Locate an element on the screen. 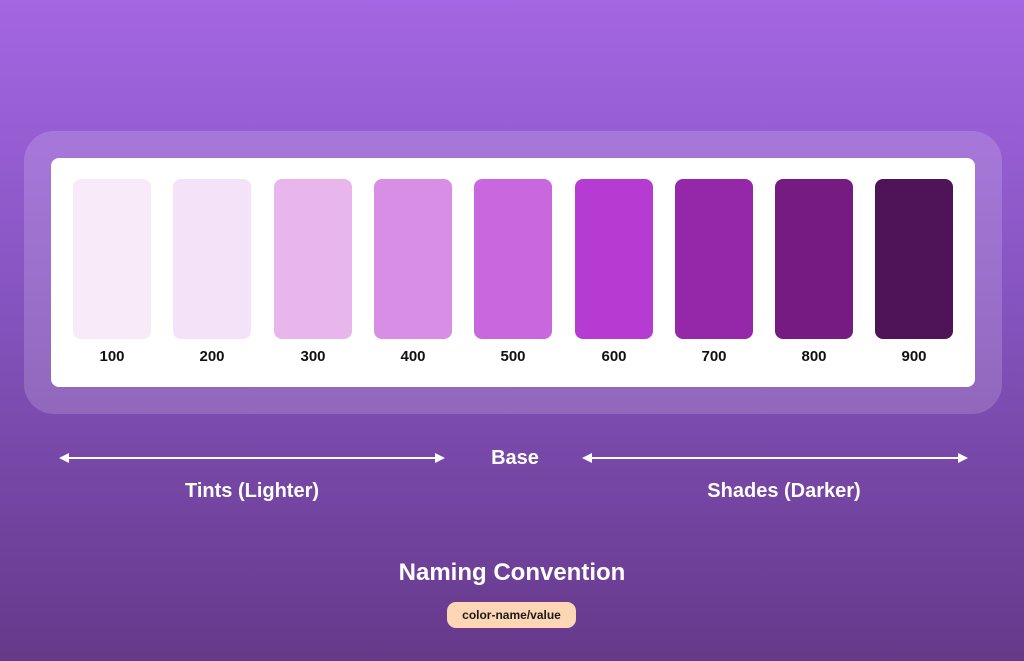 The width and height of the screenshot is (1024, 661). swatch-label-300: 300 is located at coordinates (313, 356).